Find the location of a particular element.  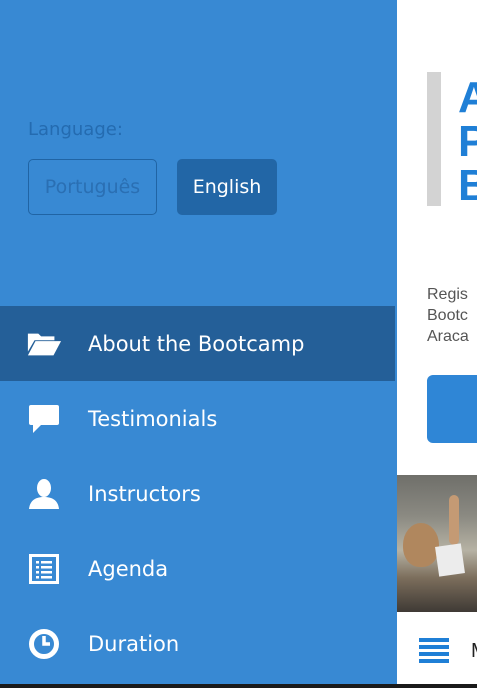

folder-open-icon is located at coordinates (44, 344).